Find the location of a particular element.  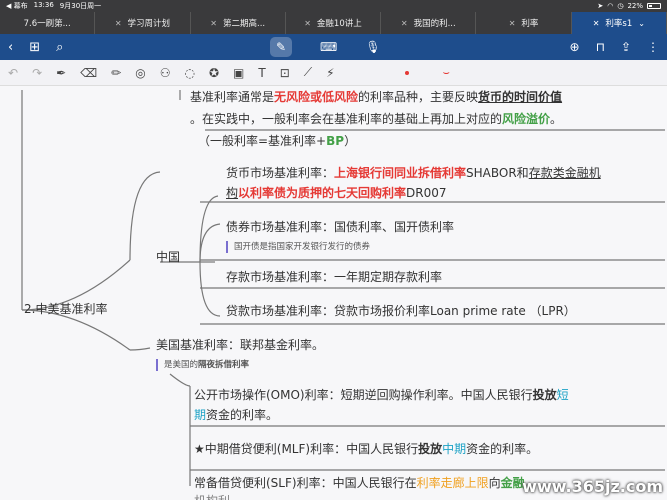

battery-icon is located at coordinates (654, 6).